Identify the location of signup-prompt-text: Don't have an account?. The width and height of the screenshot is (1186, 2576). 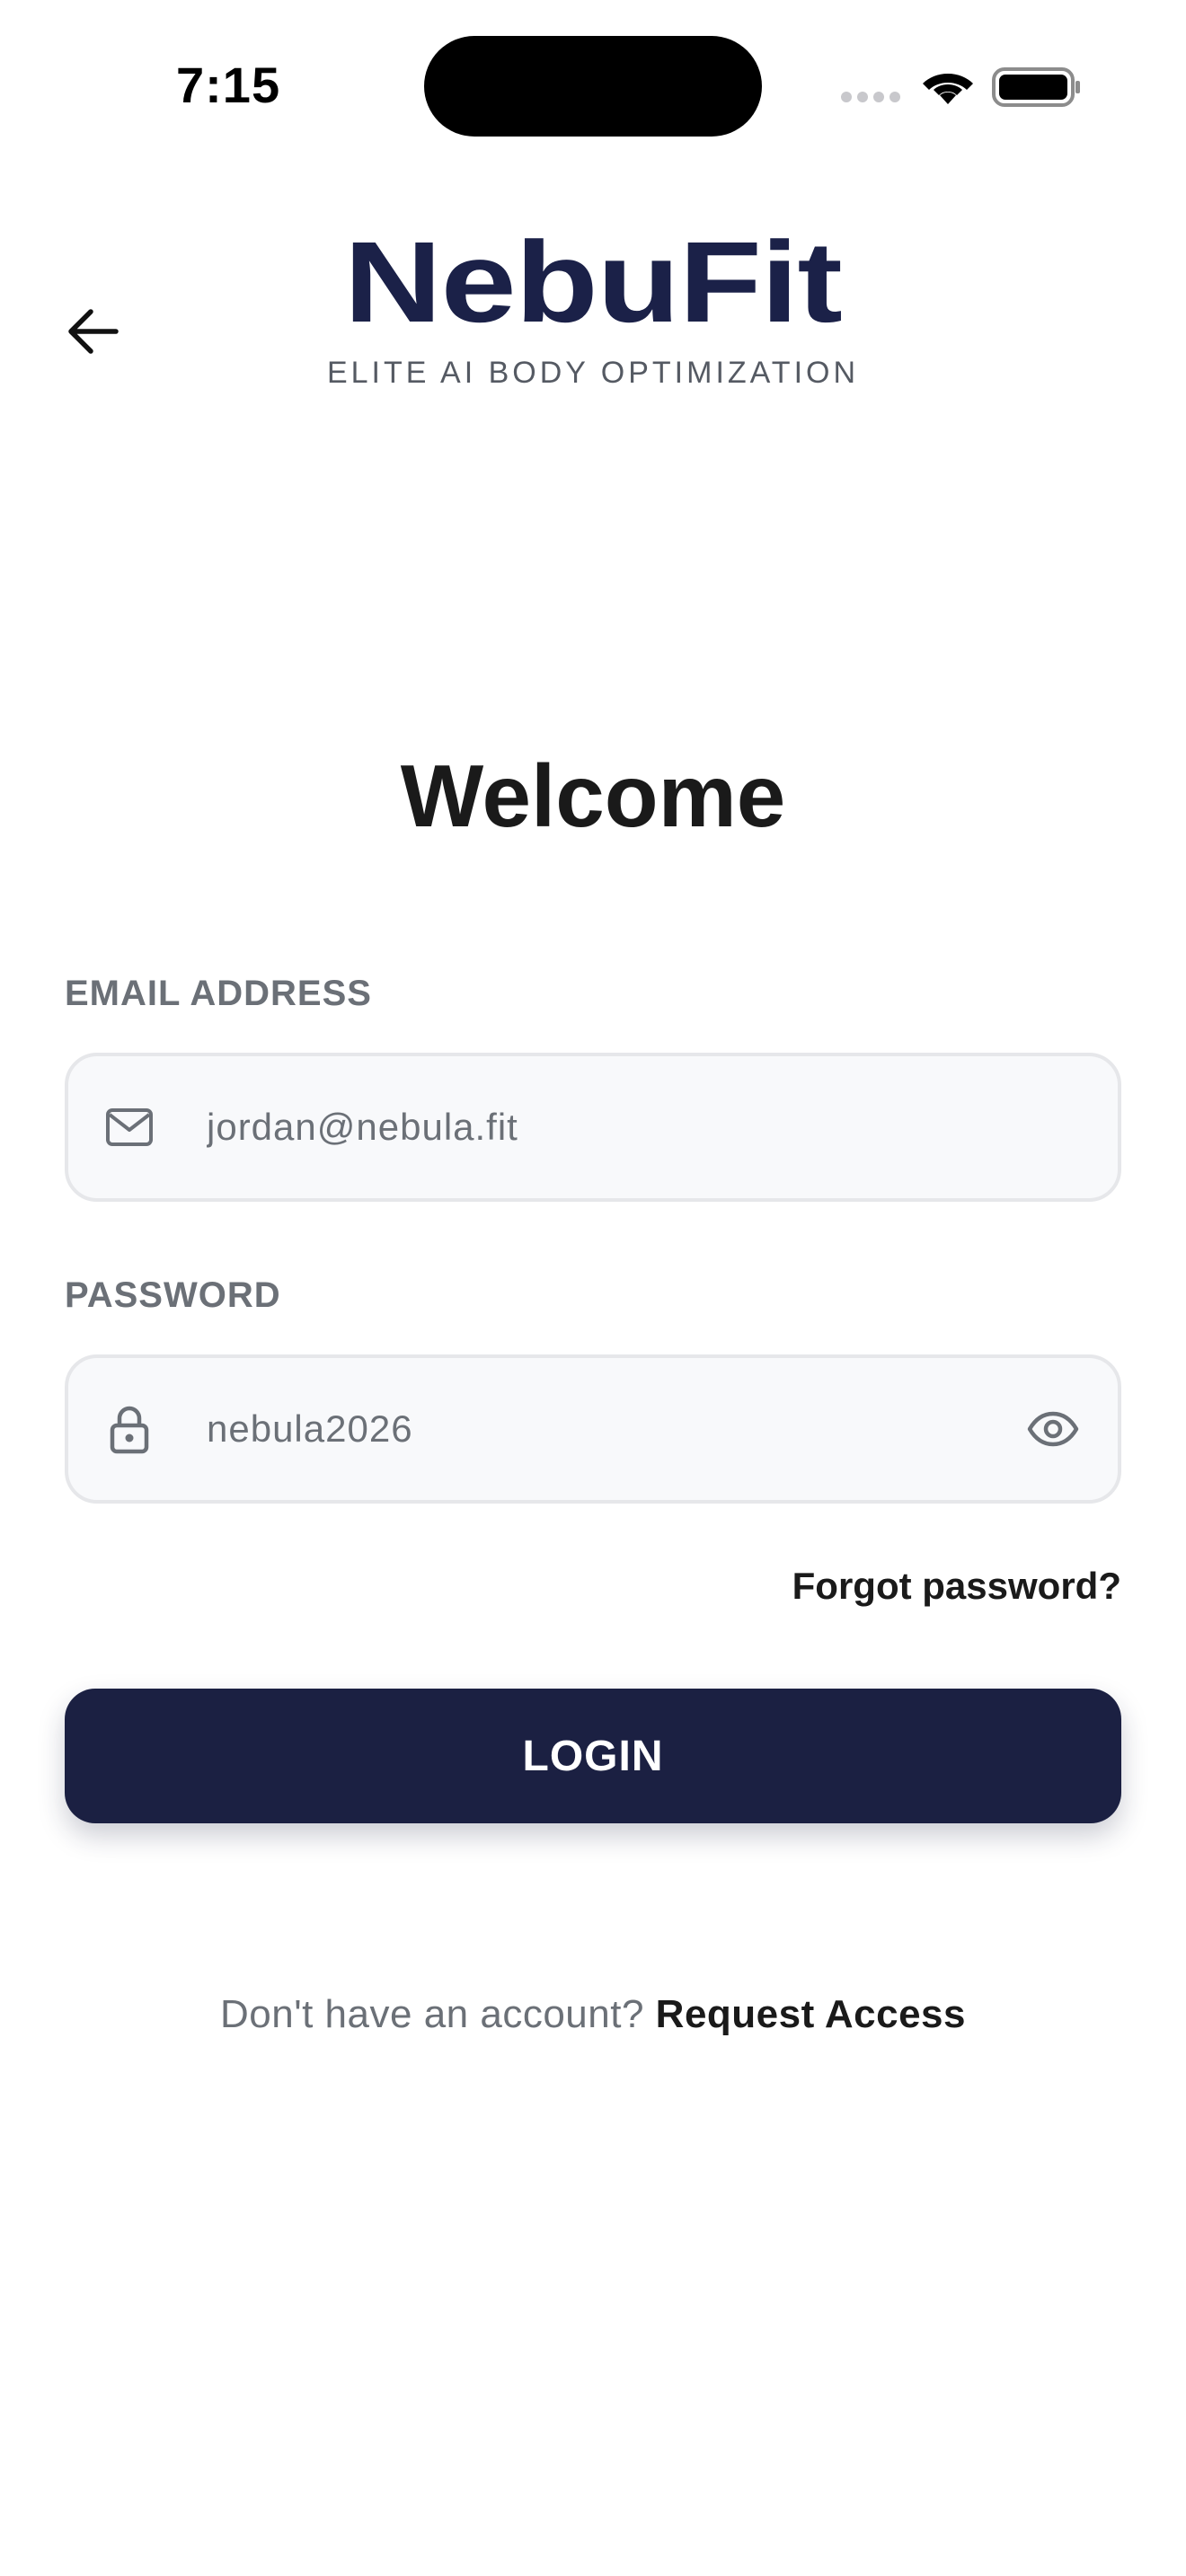
(431, 2014).